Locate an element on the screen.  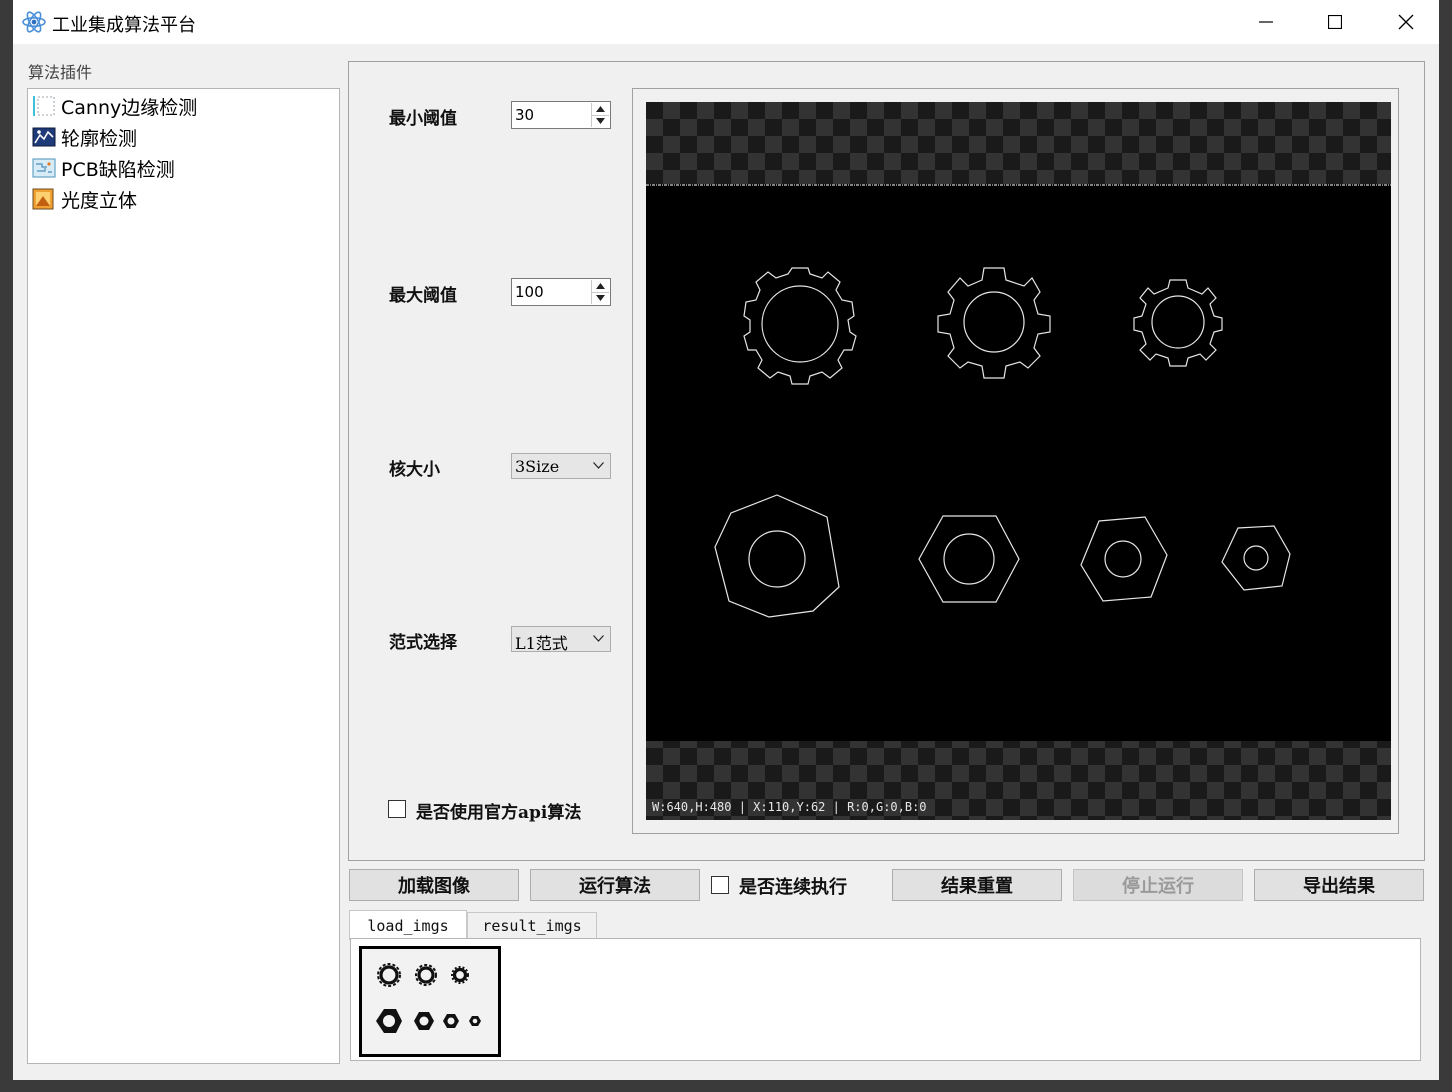
thumbnail-image is located at coordinates (430, 1001).